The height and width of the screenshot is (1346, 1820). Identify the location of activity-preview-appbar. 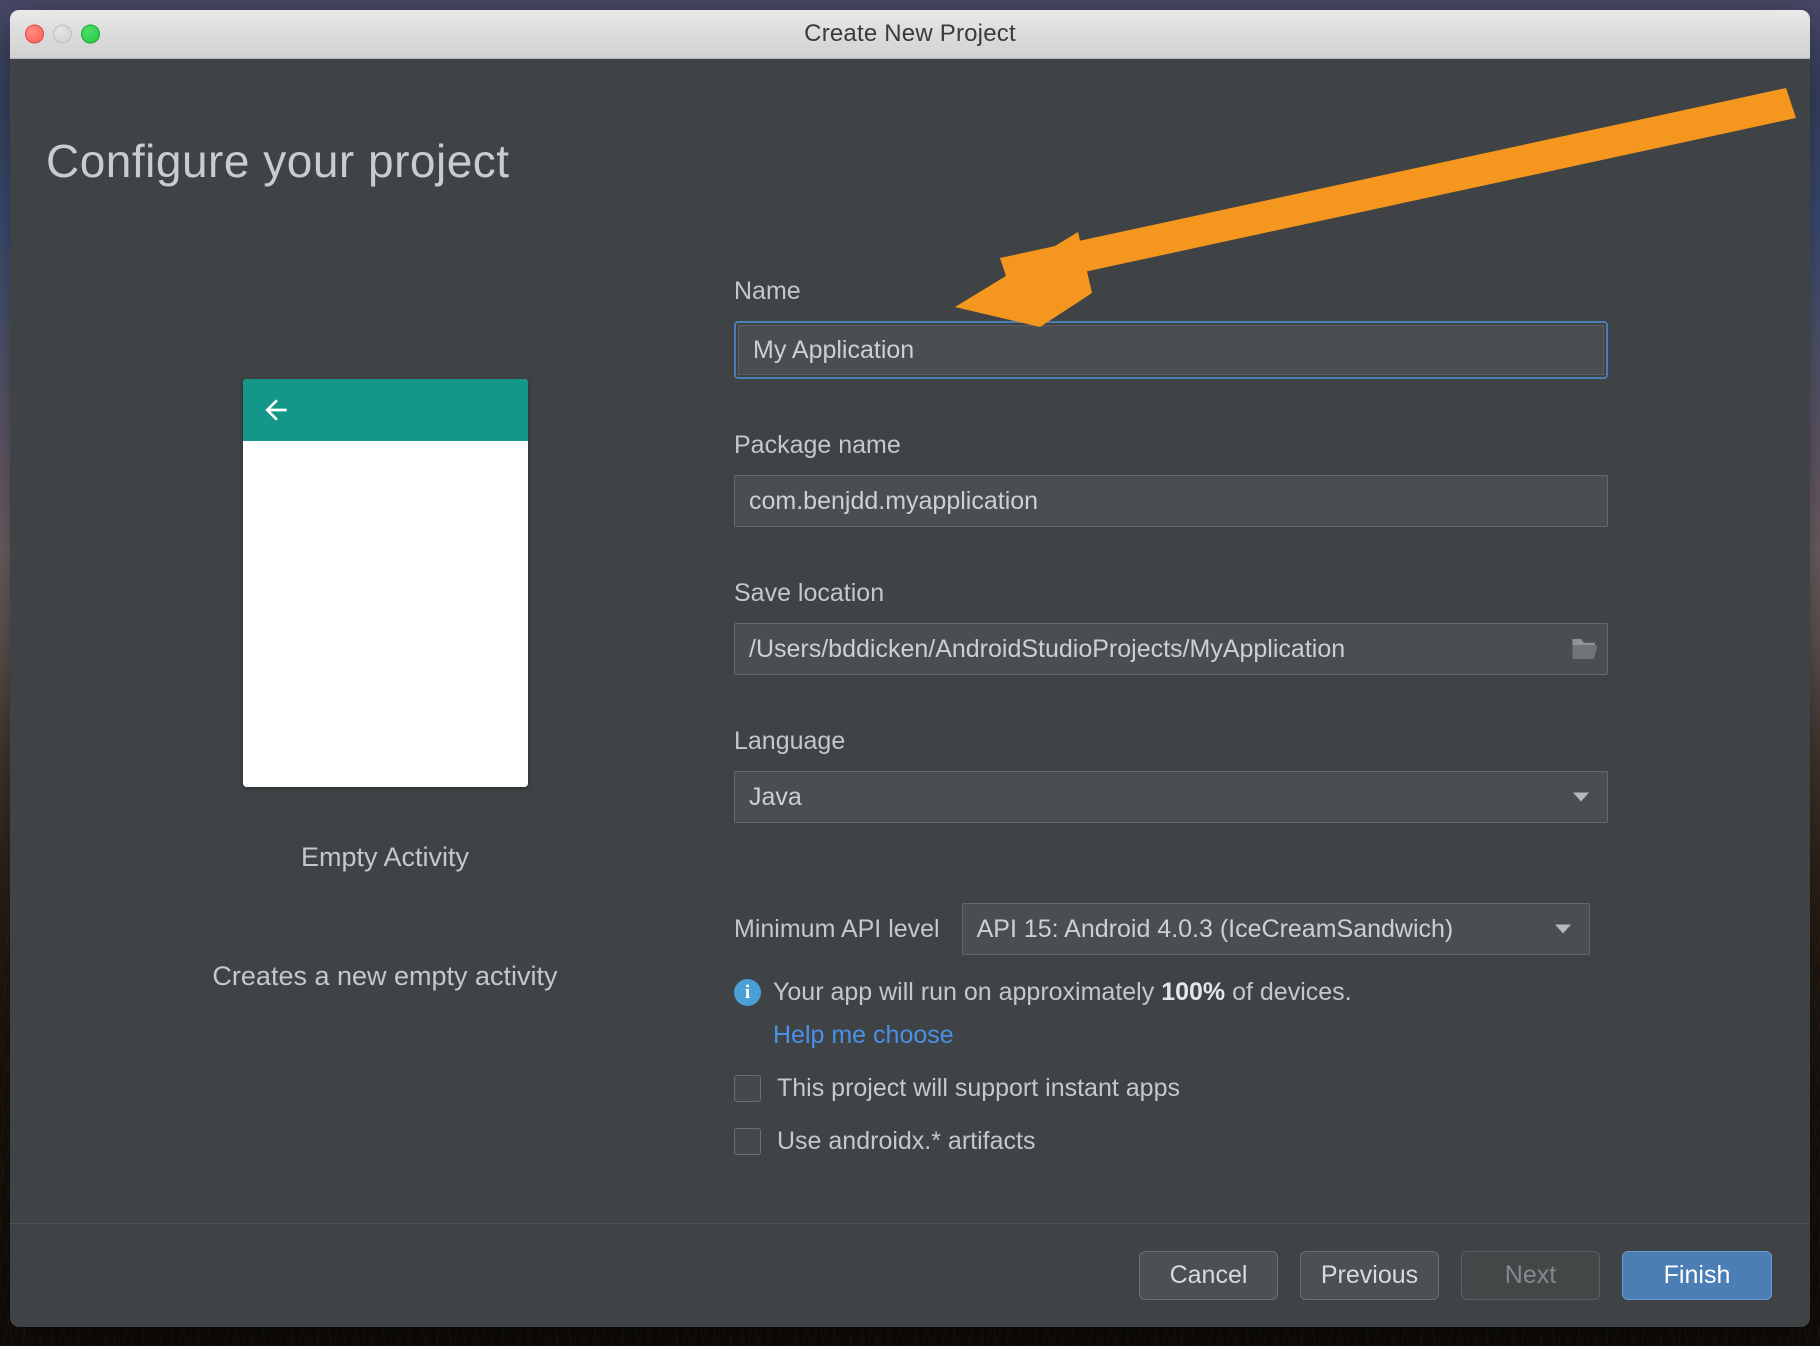
(385, 410).